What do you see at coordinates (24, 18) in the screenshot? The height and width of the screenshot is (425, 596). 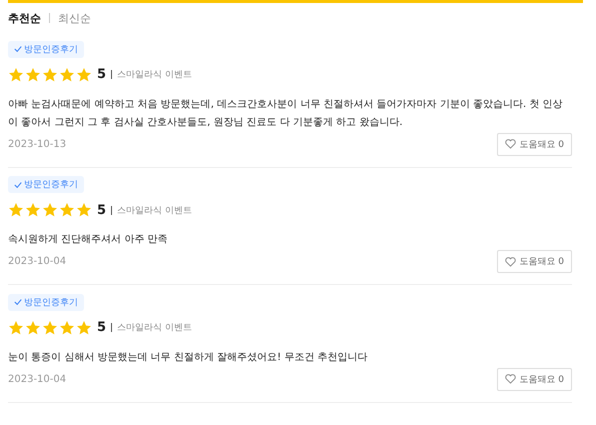 I see `sort-tab: 추천순` at bounding box center [24, 18].